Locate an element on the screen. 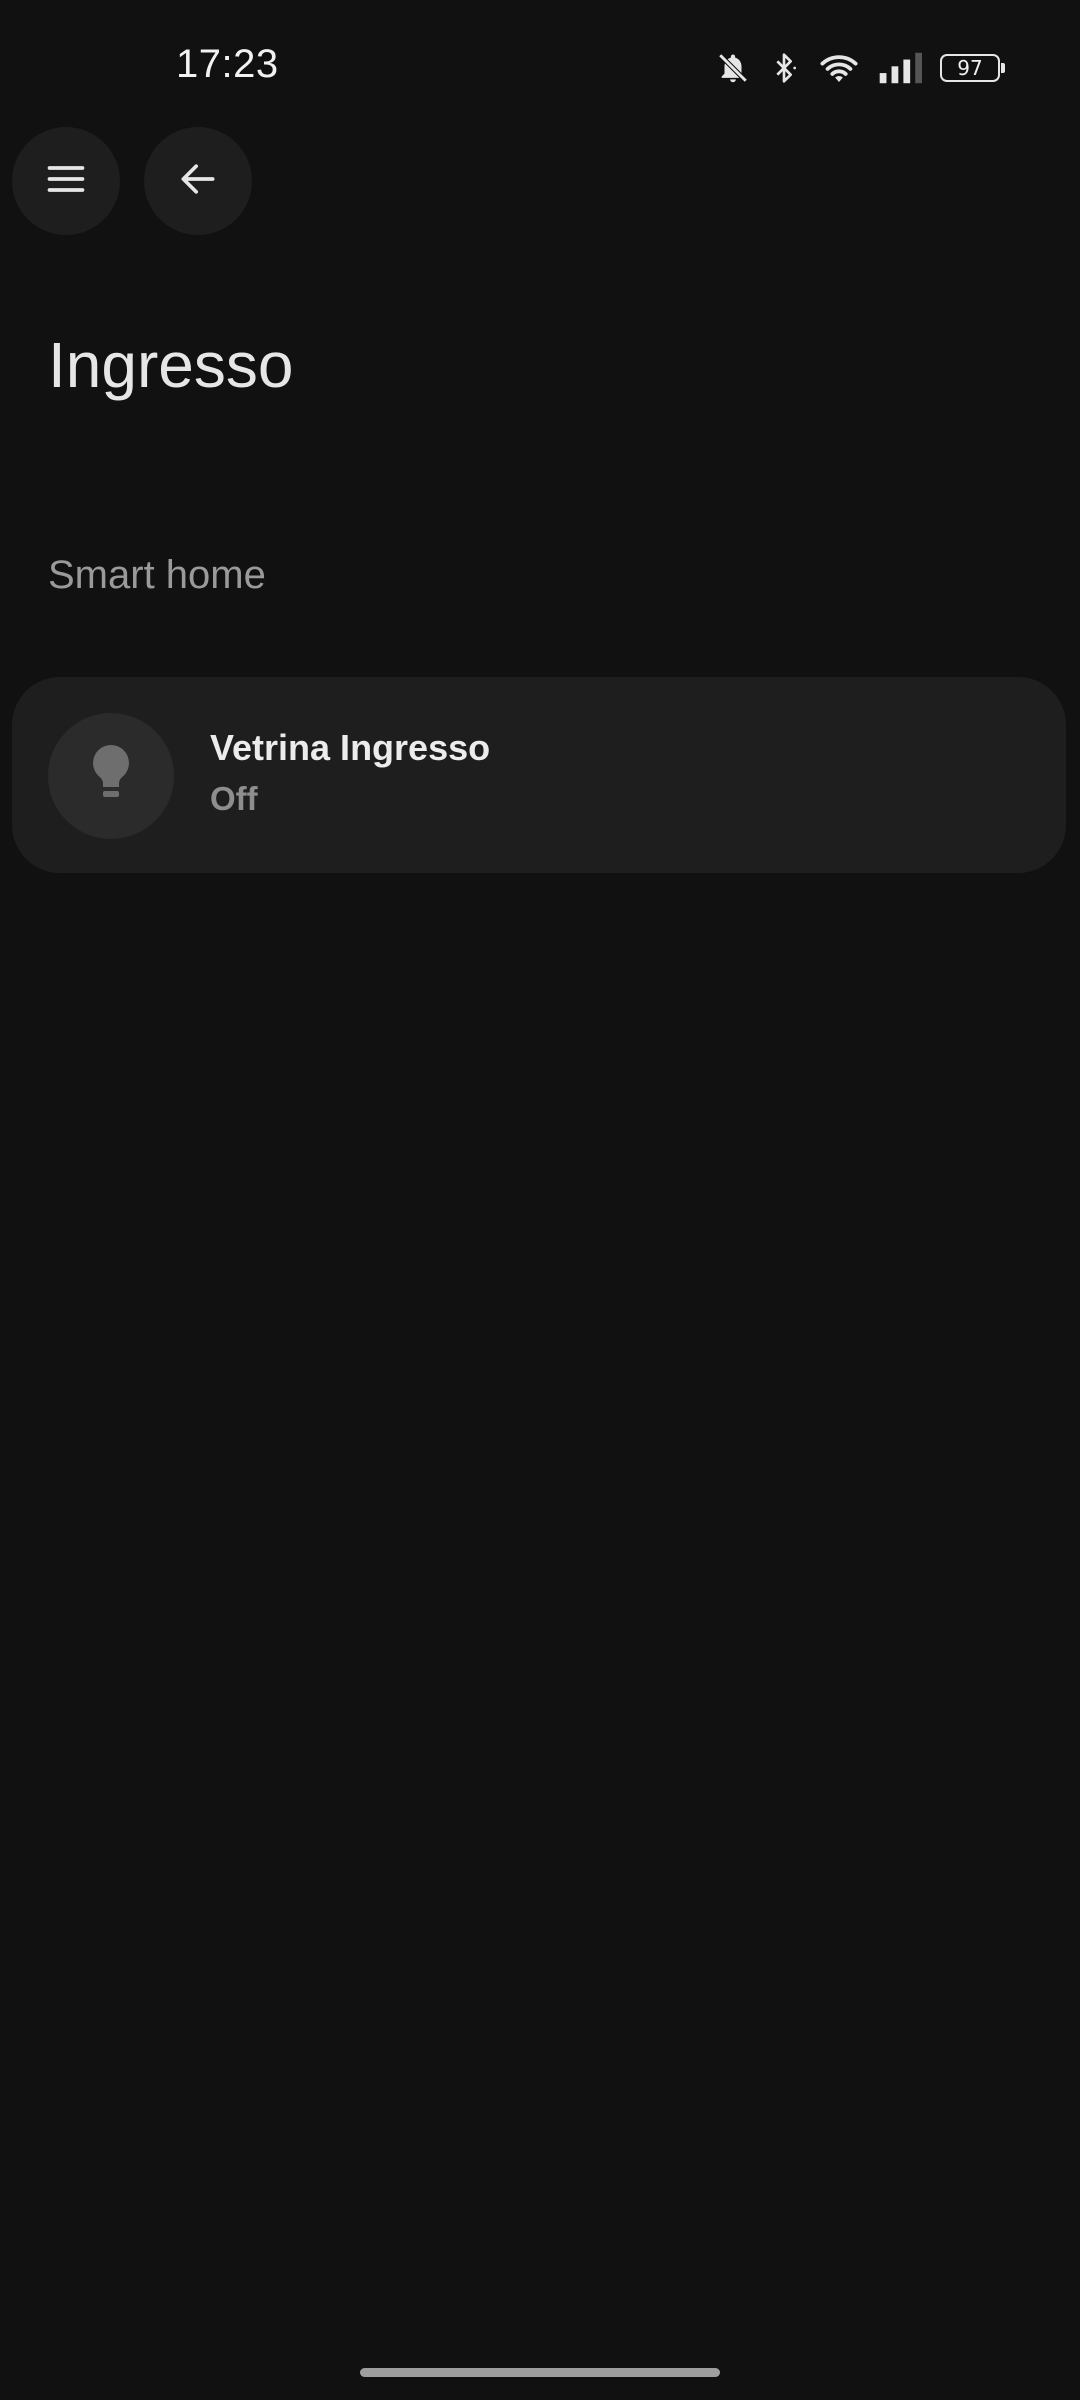 This screenshot has width=1080, height=2400. home-indicator is located at coordinates (540, 2372).